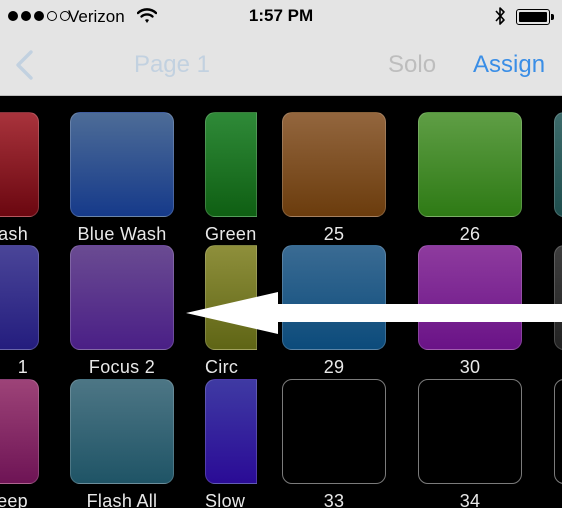 This screenshot has width=562, height=508. What do you see at coordinates (509, 65) in the screenshot?
I see `assign-button: Assign` at bounding box center [509, 65].